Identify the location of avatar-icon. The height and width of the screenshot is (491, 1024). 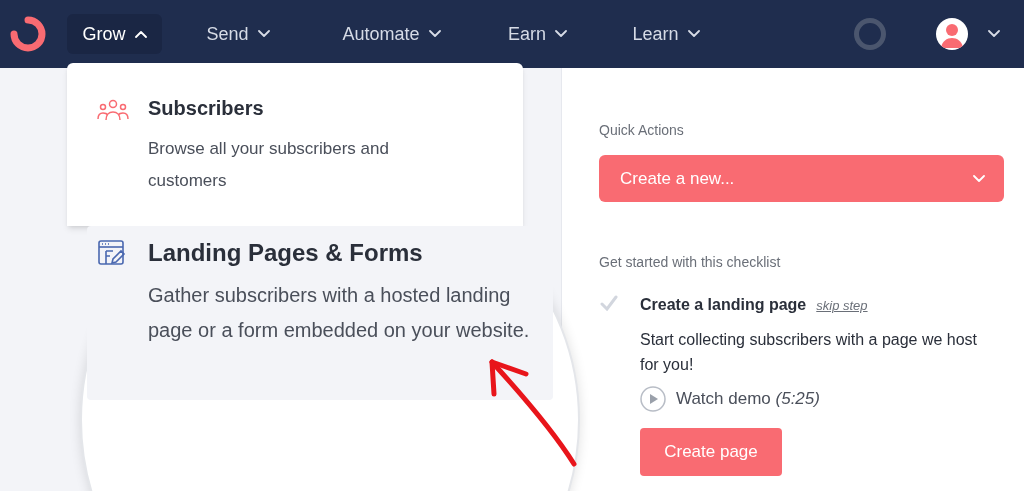
(952, 34).